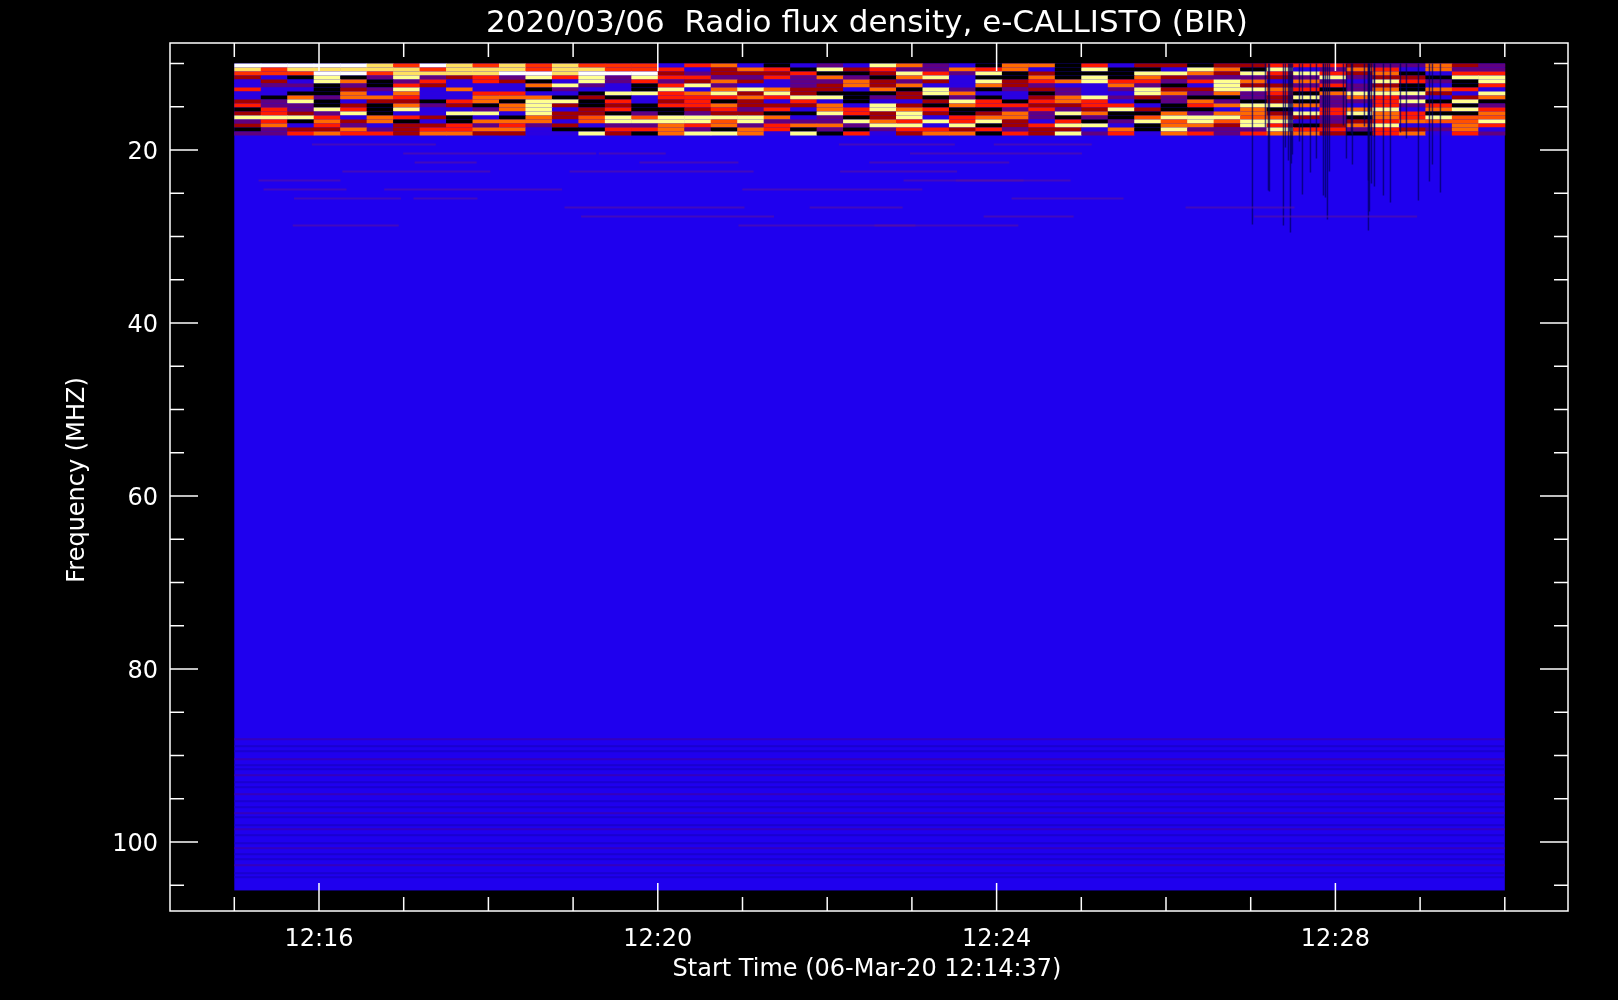  Describe the element at coordinates (658, 938) in the screenshot. I see `x-tick-label: 12:20` at that location.